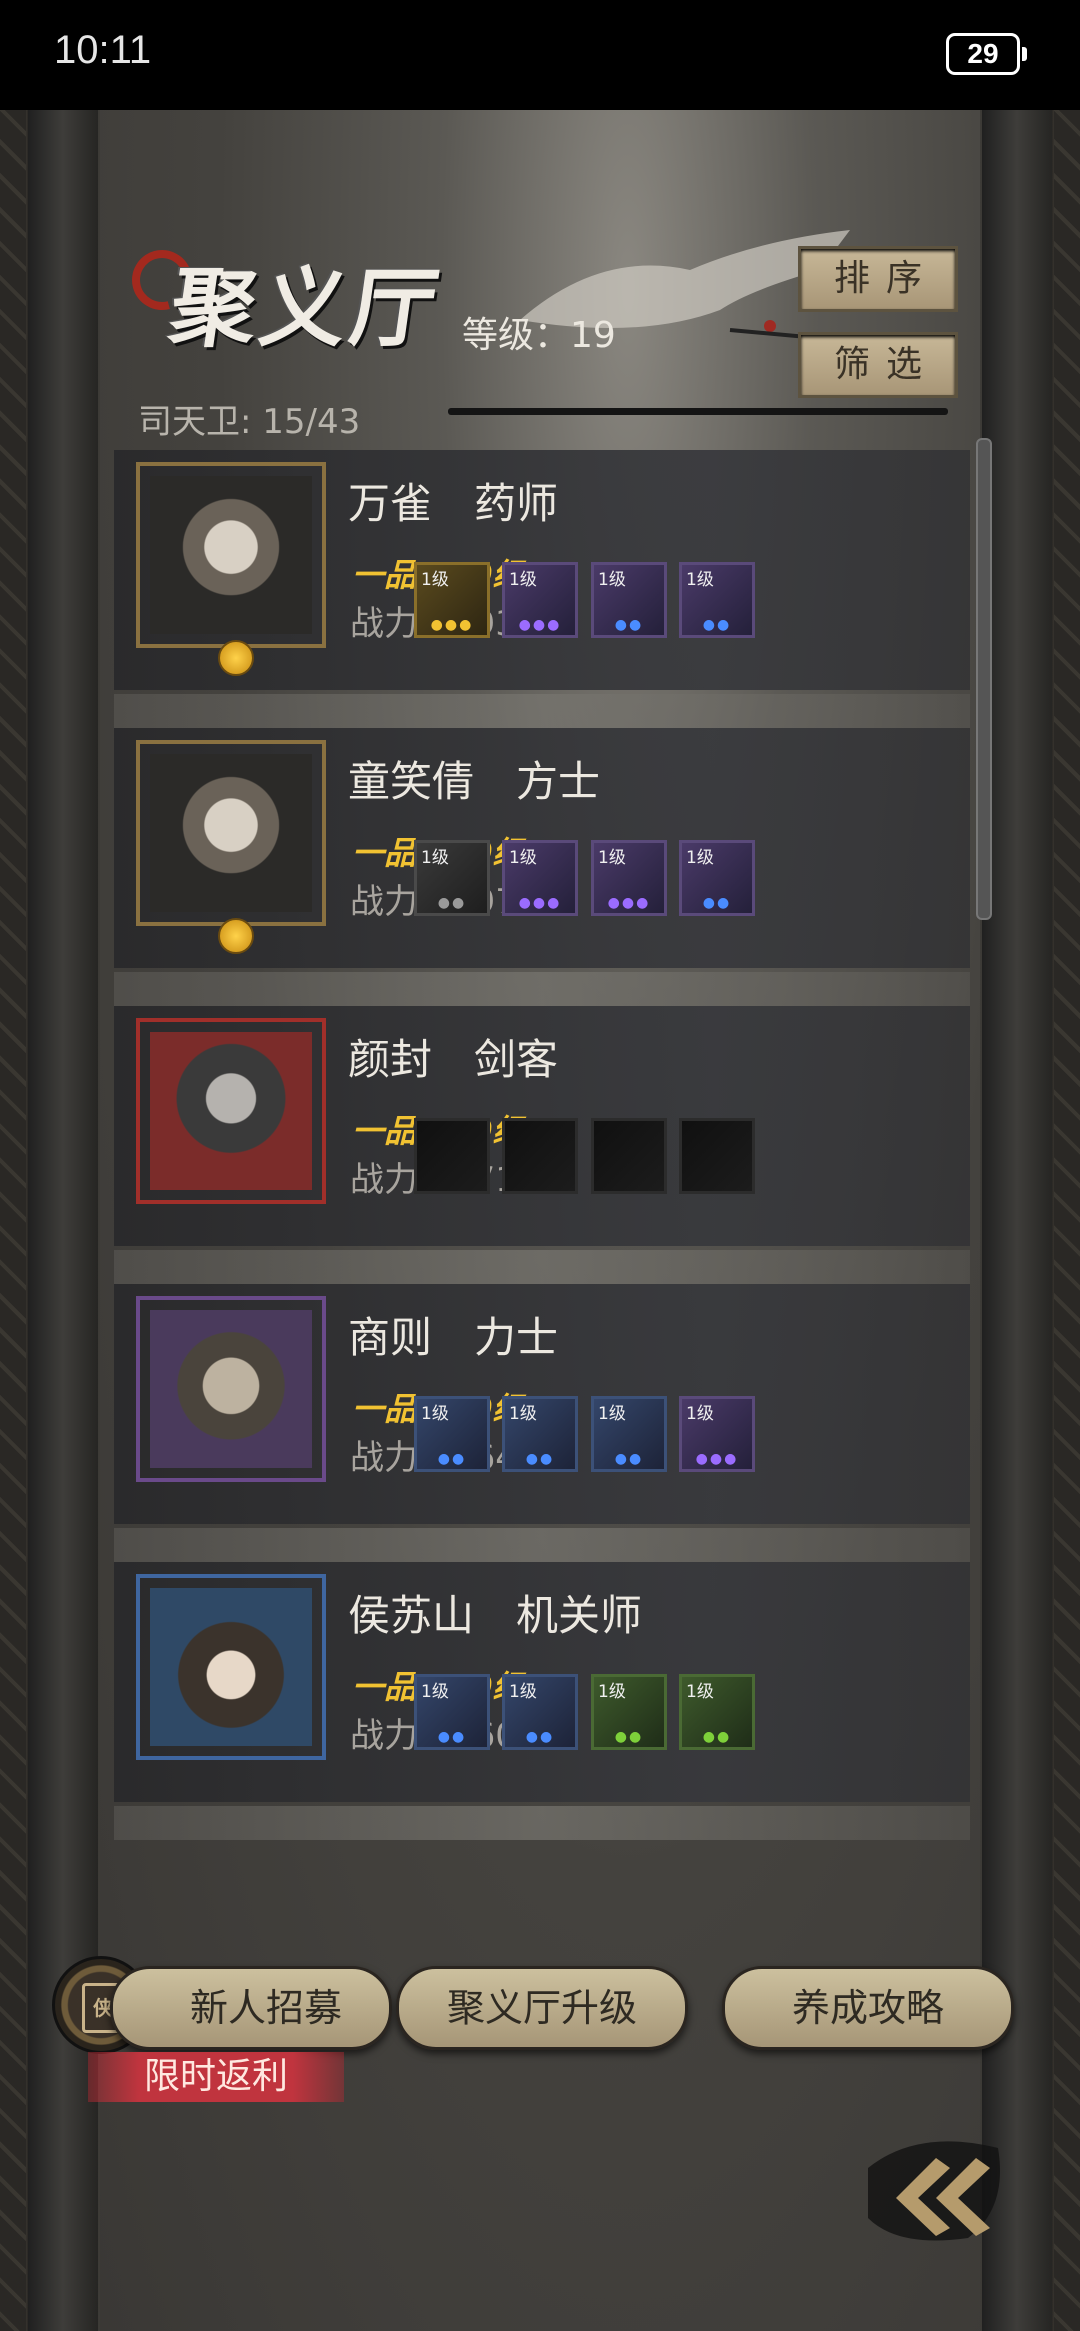 The width and height of the screenshot is (1080, 2331). Describe the element at coordinates (984, 679) in the screenshot. I see `list-scrollbar` at that location.